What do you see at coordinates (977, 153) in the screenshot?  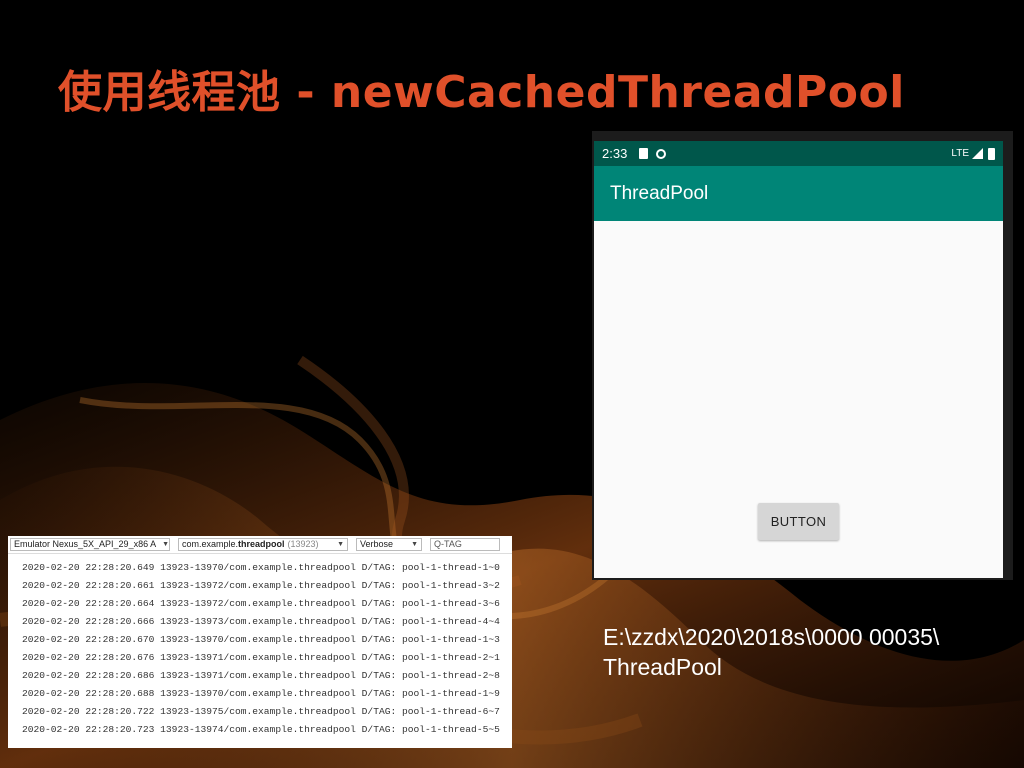 I see `signal-icon` at bounding box center [977, 153].